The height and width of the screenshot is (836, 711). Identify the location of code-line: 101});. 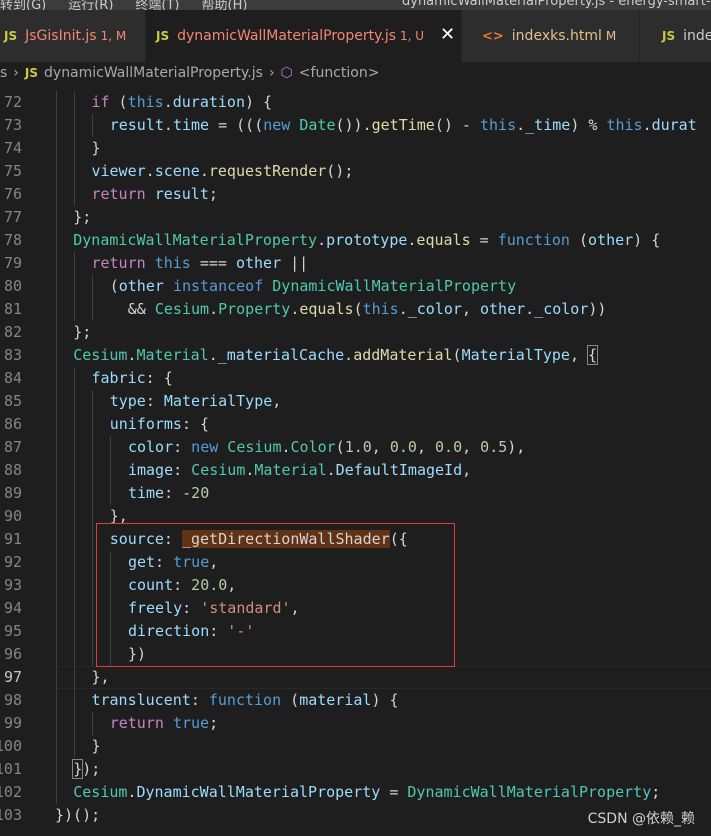
(355, 769).